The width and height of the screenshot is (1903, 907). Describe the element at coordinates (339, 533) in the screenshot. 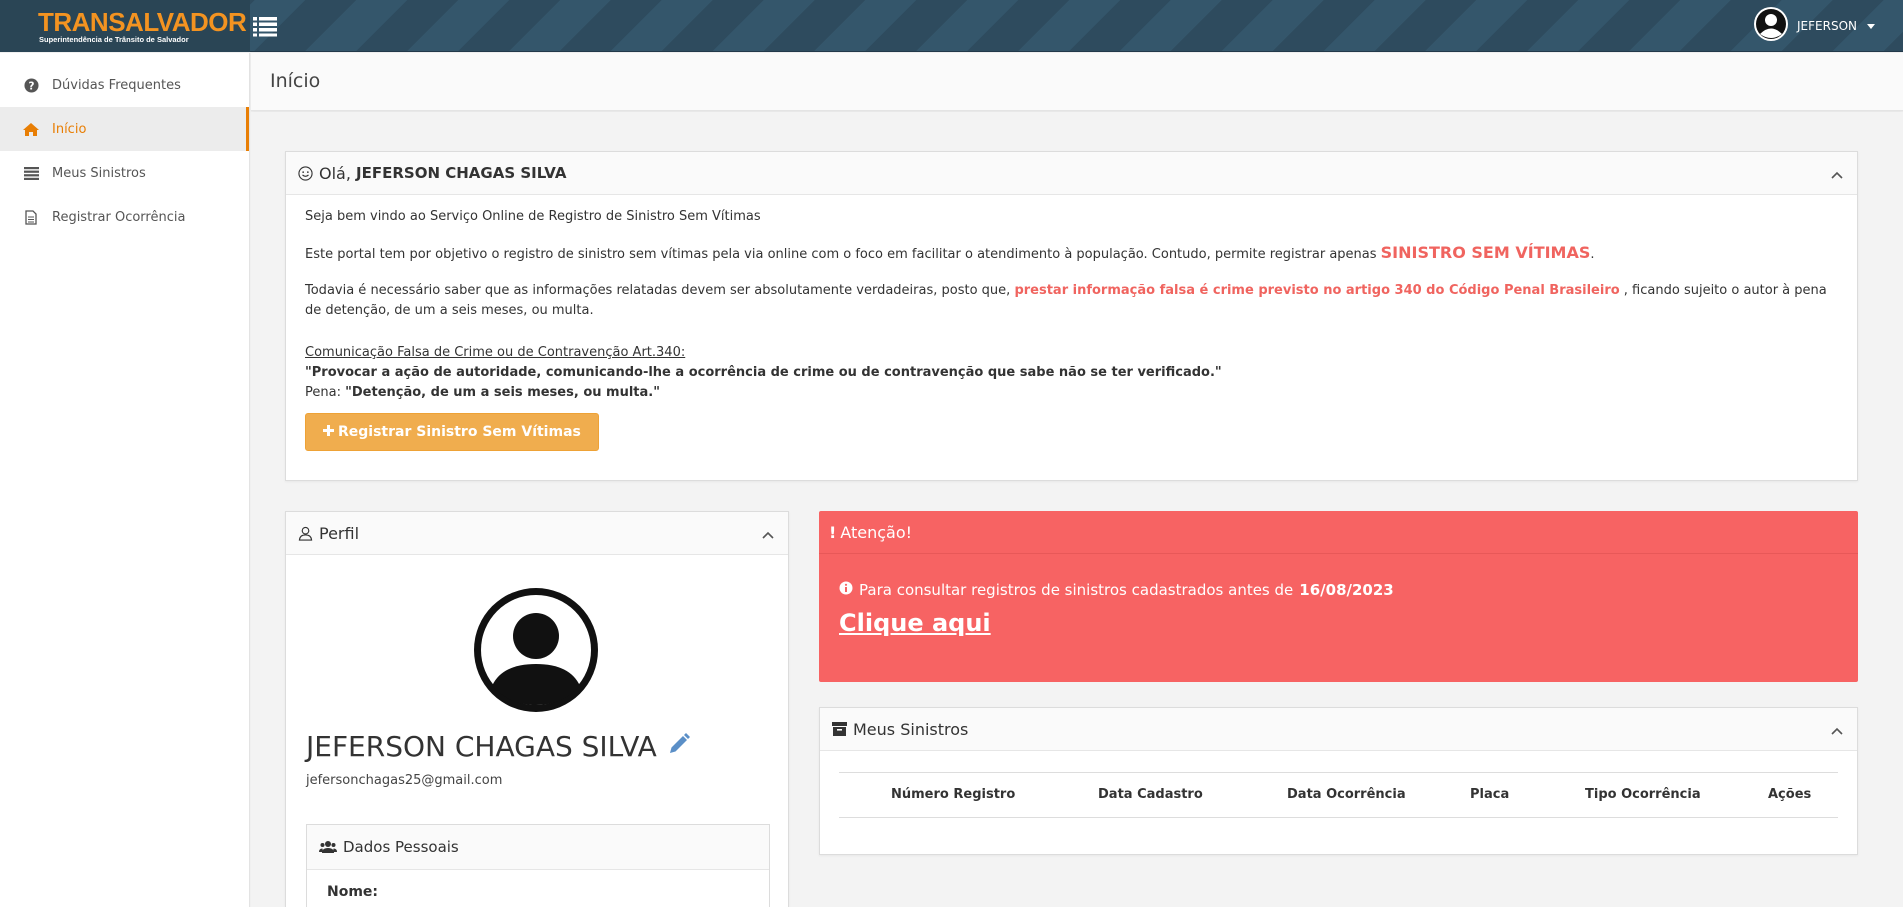

I see `profile-title: Perfil` at that location.